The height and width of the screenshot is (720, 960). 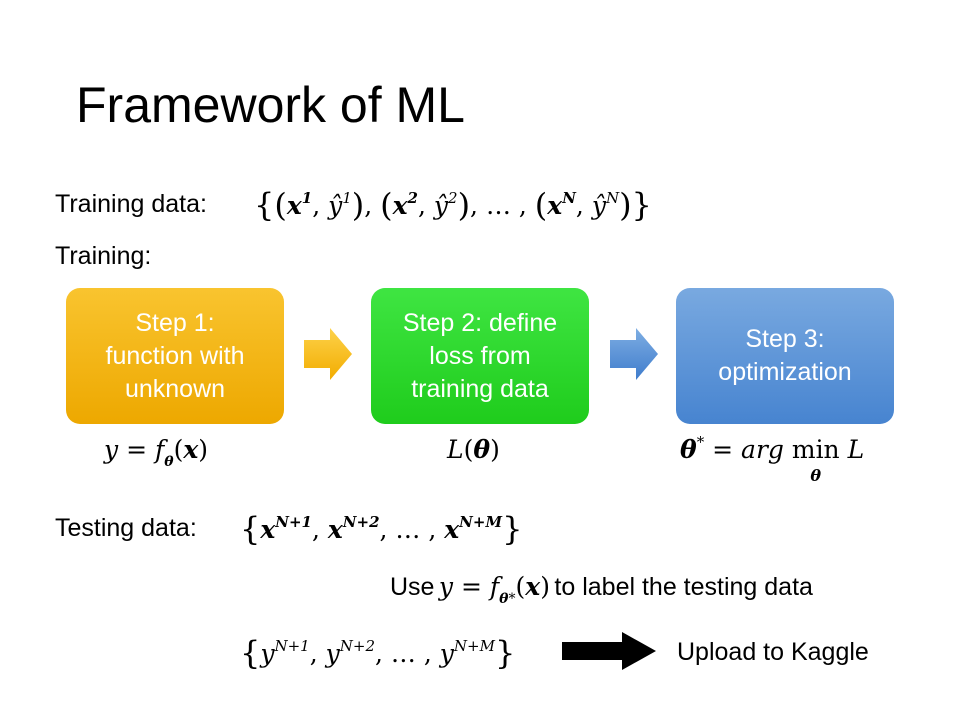 What do you see at coordinates (441, 205) in the screenshot?
I see `training-yhat2: ŷ` at bounding box center [441, 205].